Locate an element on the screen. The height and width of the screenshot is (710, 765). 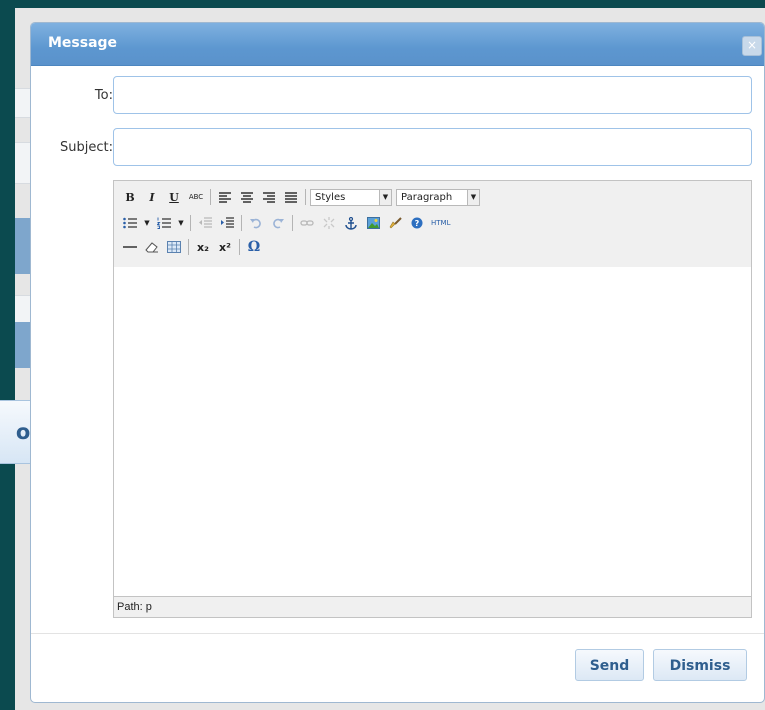
format-select: Paragraph ▼ is located at coordinates (438, 197).